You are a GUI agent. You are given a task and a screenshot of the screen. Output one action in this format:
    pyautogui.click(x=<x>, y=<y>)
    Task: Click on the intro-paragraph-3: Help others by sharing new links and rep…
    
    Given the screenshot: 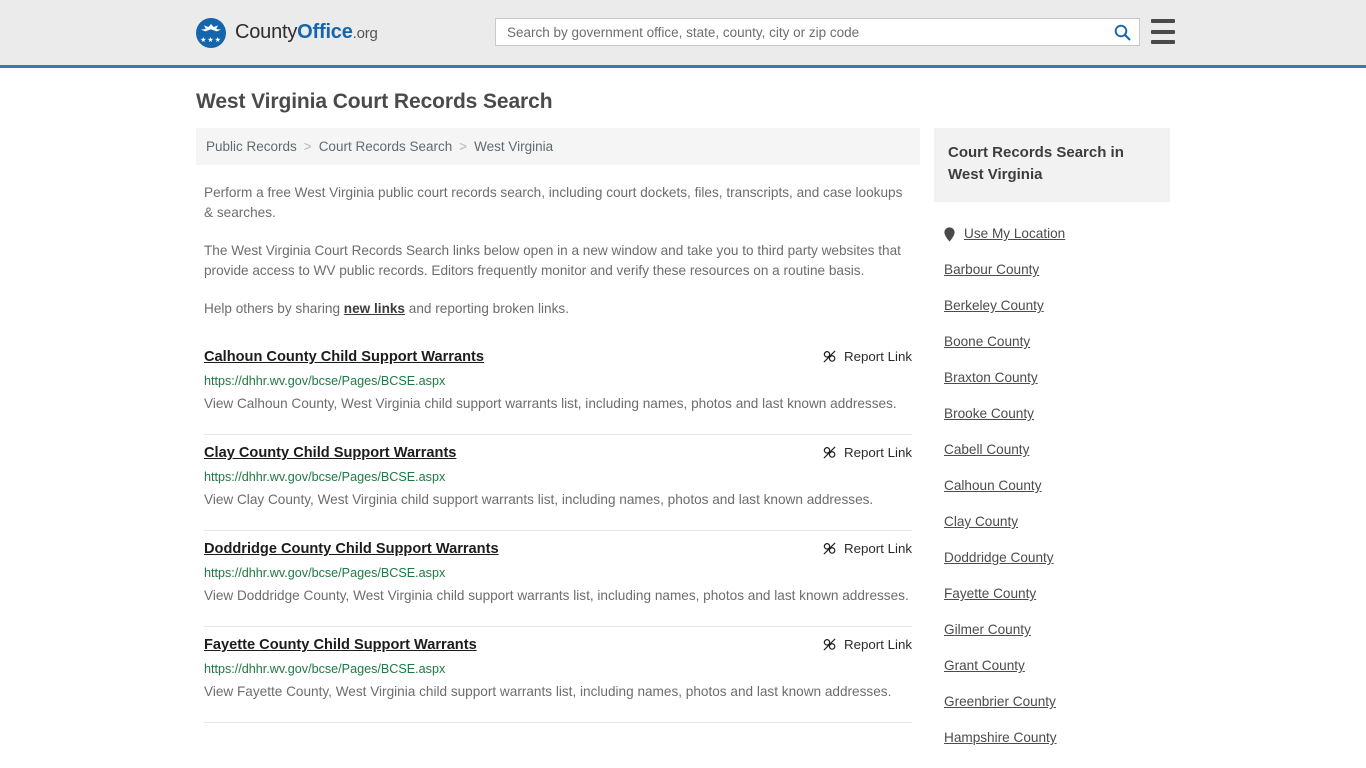 What is the action you would take?
    pyautogui.click(x=558, y=309)
    